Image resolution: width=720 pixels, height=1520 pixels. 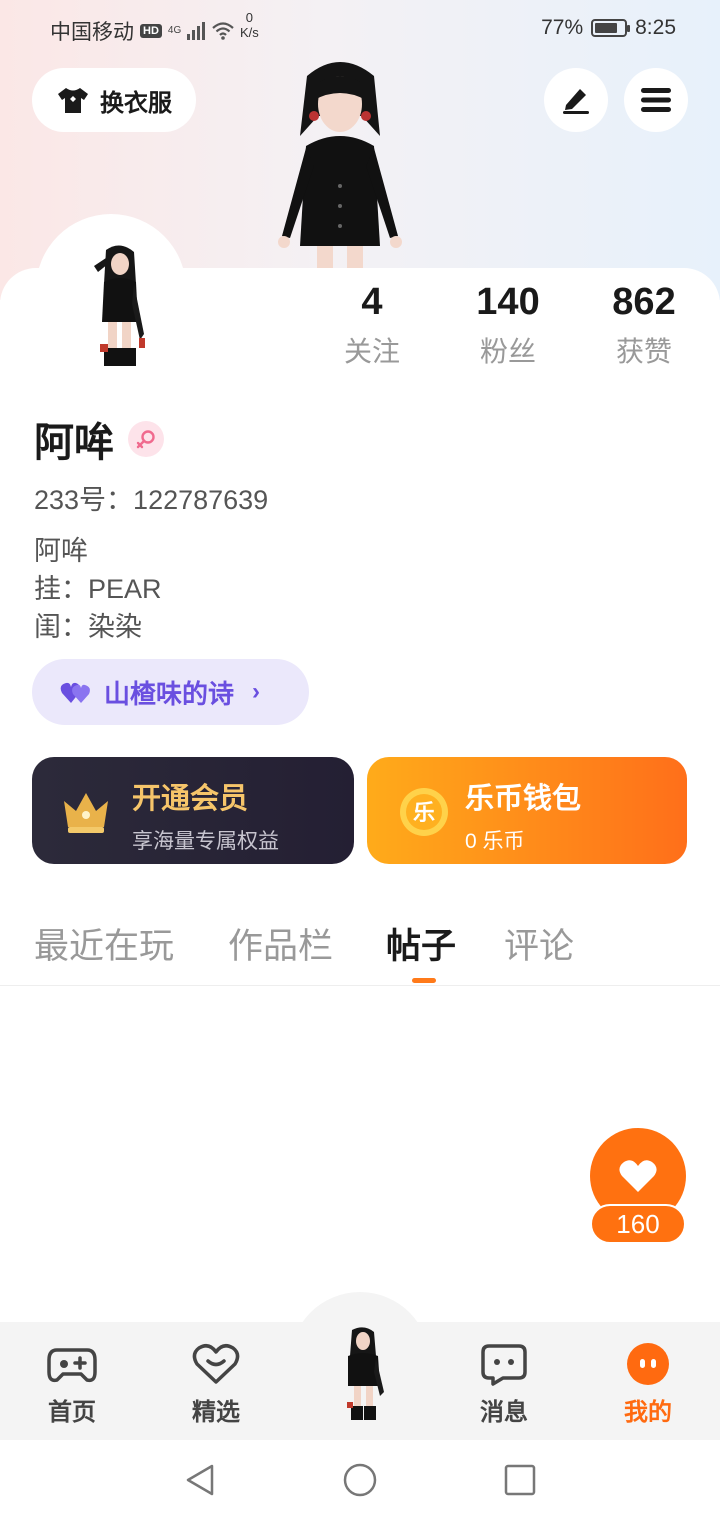 I want to click on signature-label: 山楂味的诗, so click(x=169, y=693).